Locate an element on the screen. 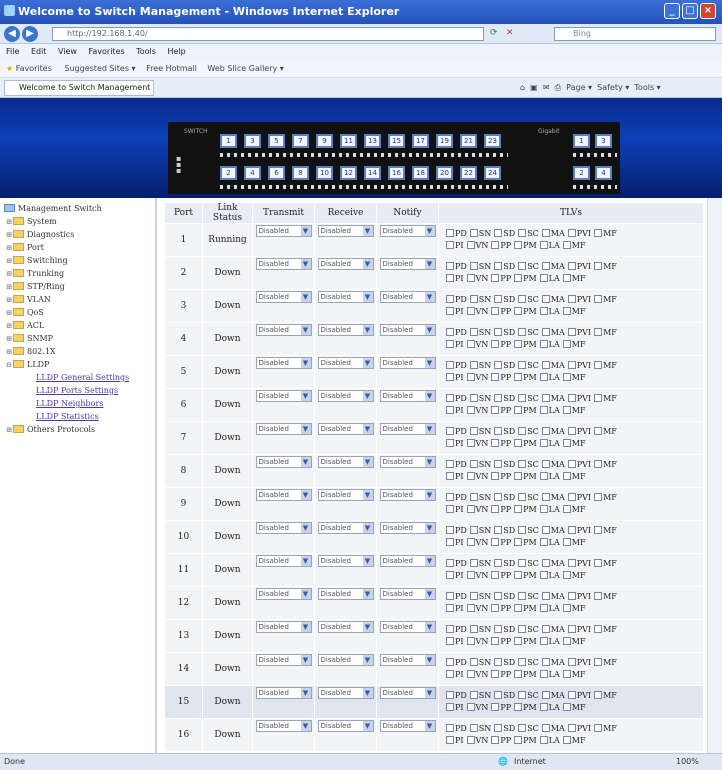 This screenshot has height=770, width=722. switch-port-18: 18 is located at coordinates (420, 173).